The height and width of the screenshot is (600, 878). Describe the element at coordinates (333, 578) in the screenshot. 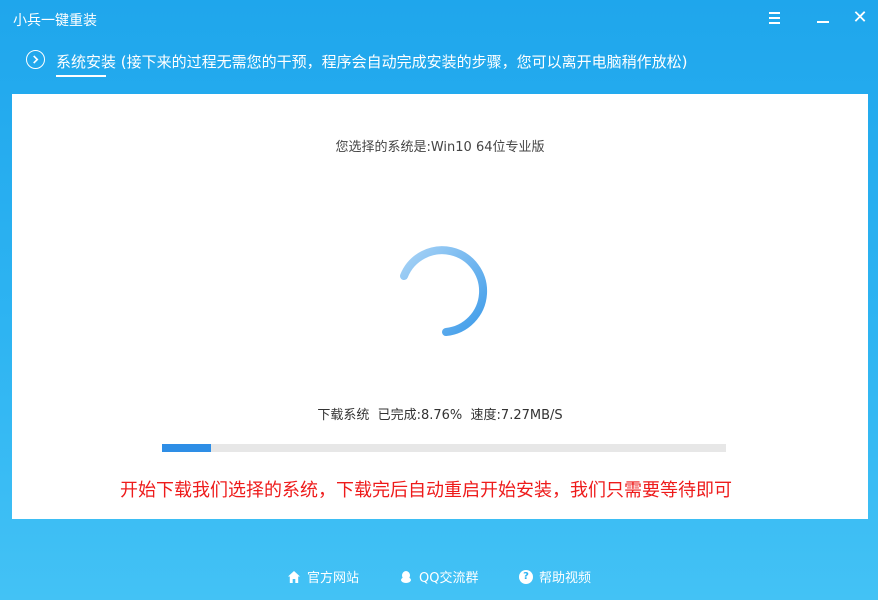

I see `official-website-label: 官方网站` at that location.